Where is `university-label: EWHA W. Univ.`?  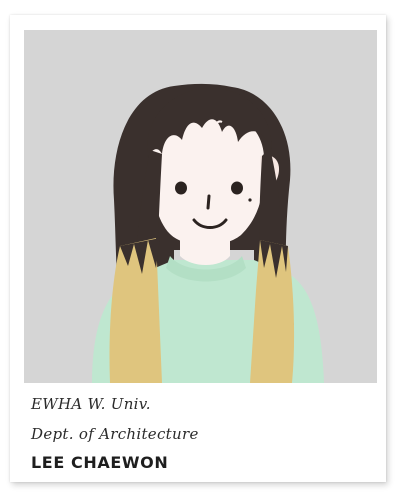 university-label: EWHA W. Univ. is located at coordinates (91, 404).